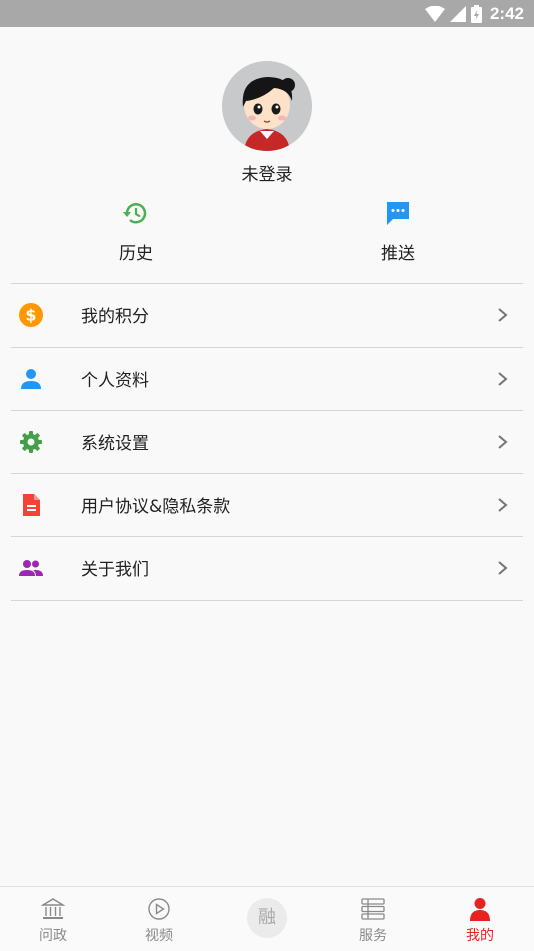 The width and height of the screenshot is (534, 951). I want to click on nav-label: 我的, so click(480, 936).